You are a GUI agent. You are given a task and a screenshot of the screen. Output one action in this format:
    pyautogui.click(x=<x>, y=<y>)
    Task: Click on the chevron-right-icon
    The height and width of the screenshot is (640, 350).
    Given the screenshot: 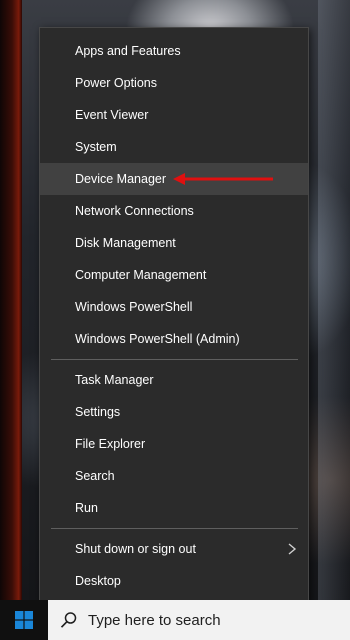 What is the action you would take?
    pyautogui.click(x=292, y=549)
    